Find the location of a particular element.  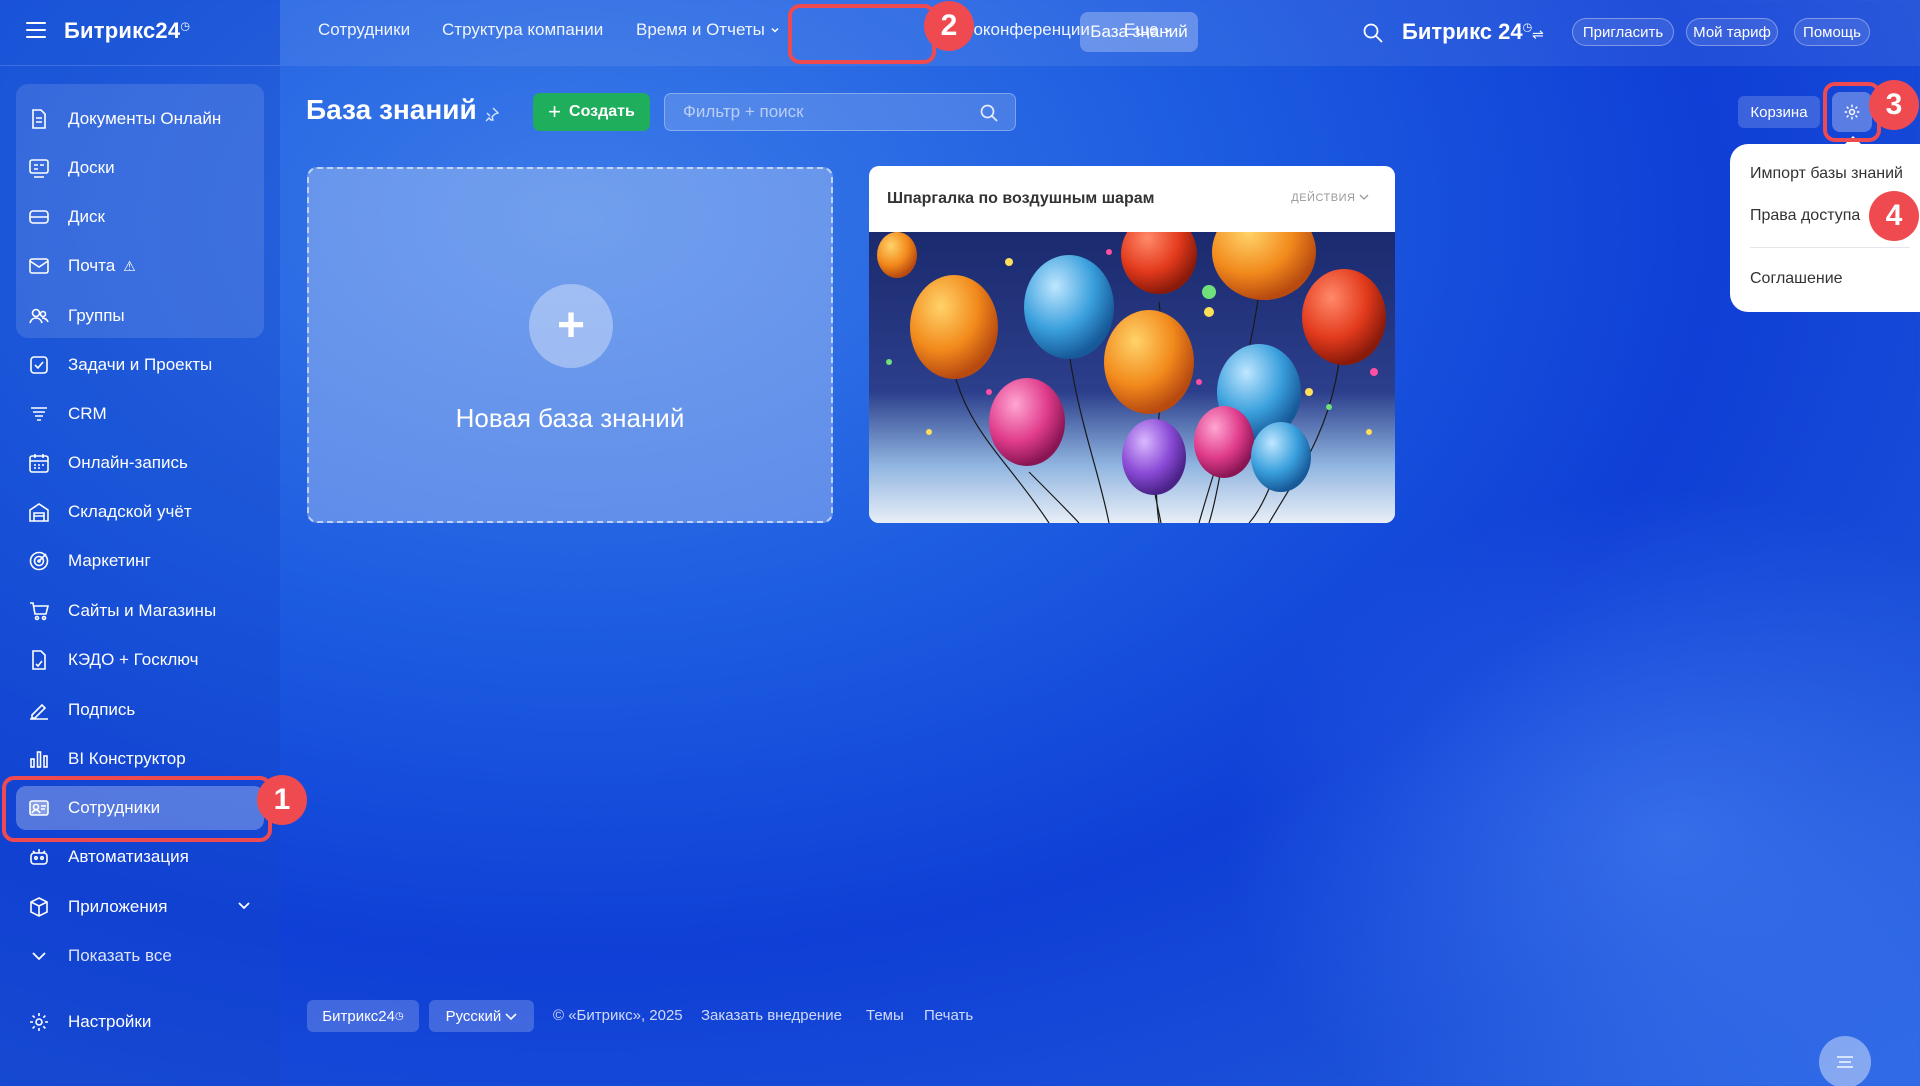

sidebar-item-sites: Сайты и Магазины is located at coordinates (140, 611).